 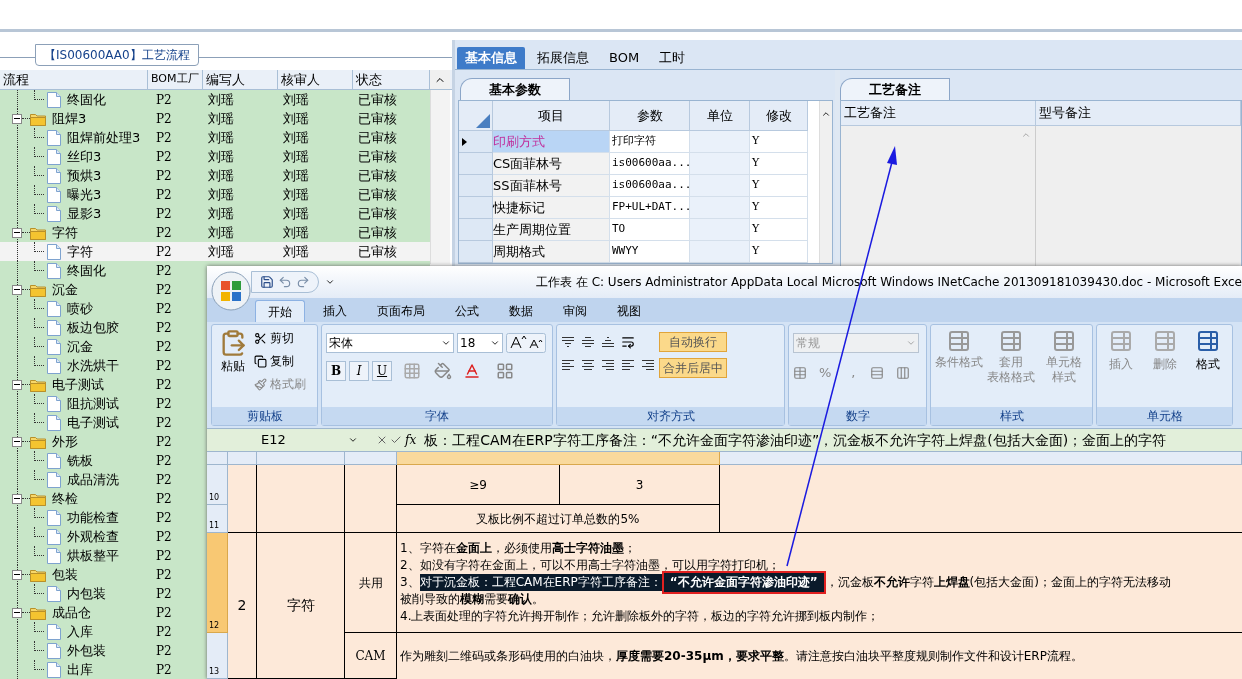 I want to click on grid-row: 快捷标记 FP+UL+DAT... Y, so click(x=633, y=208).